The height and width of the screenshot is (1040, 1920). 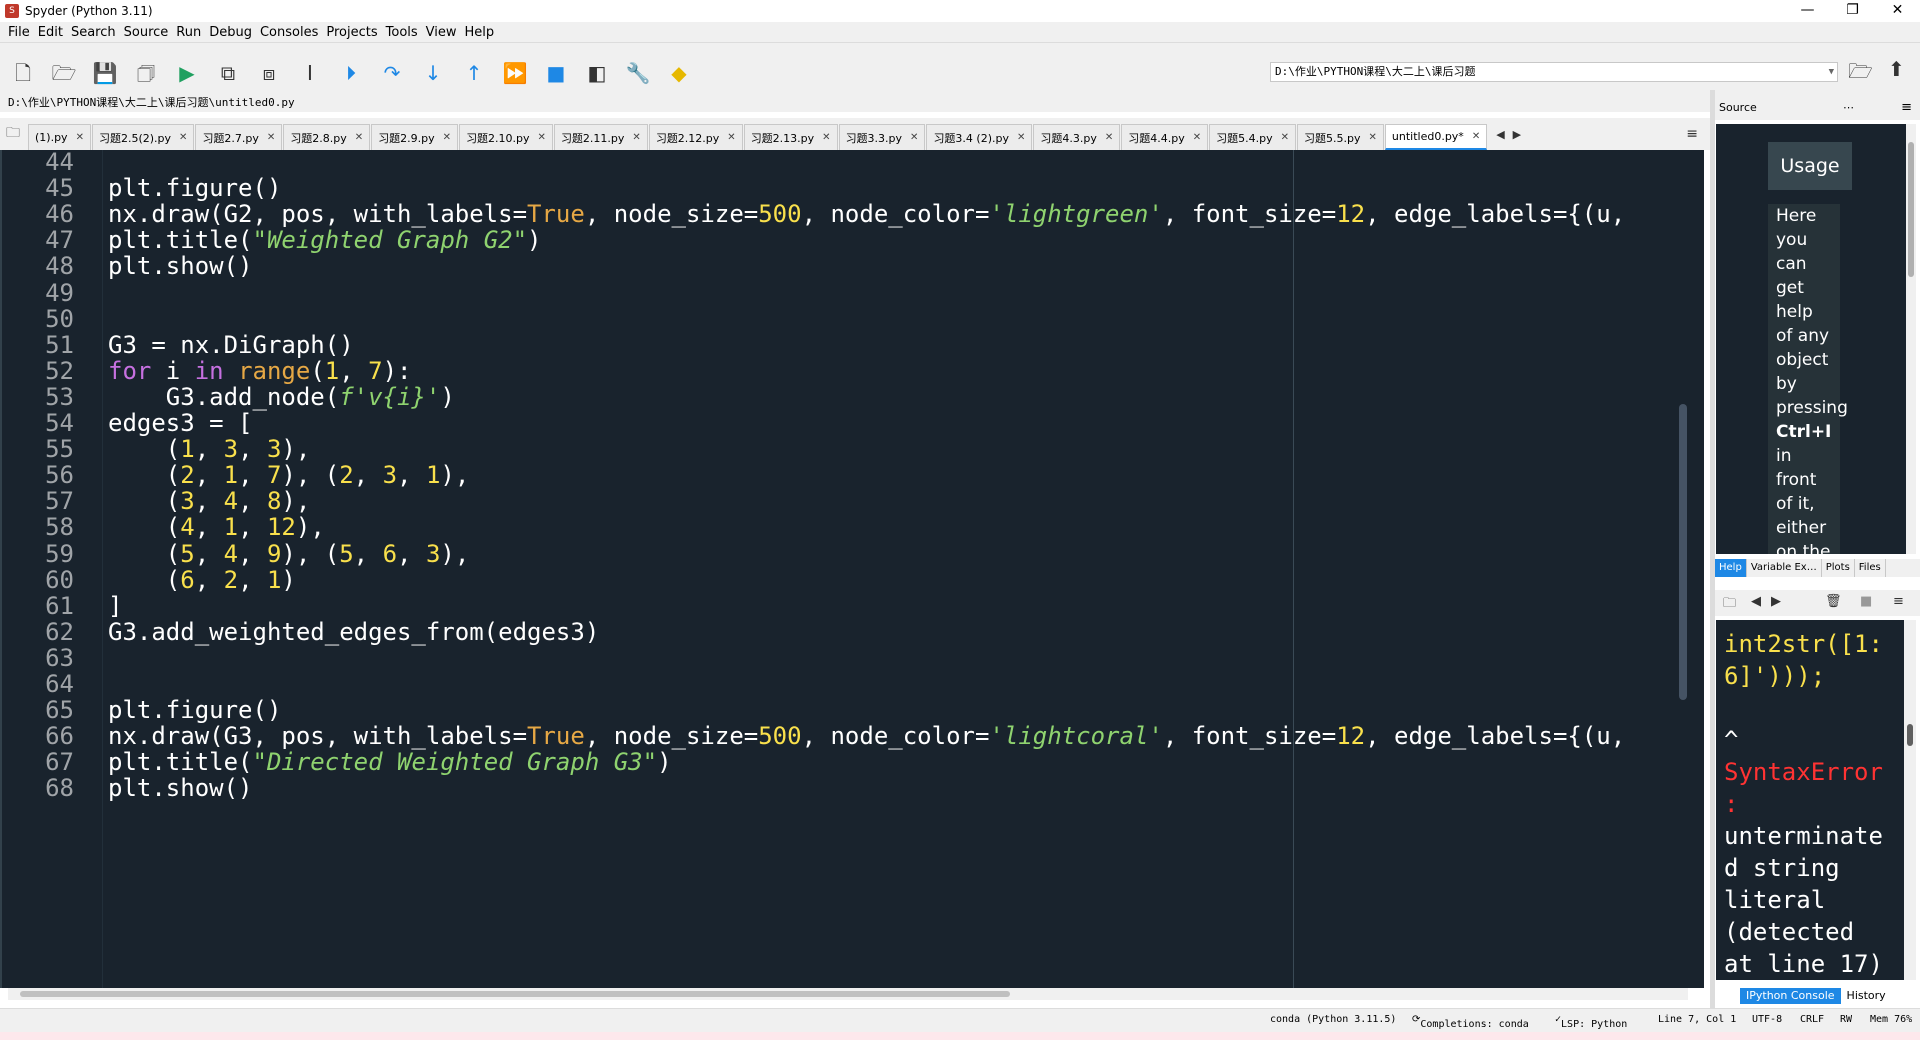 What do you see at coordinates (23, 73) in the screenshot?
I see `new-file-icon: 🗋` at bounding box center [23, 73].